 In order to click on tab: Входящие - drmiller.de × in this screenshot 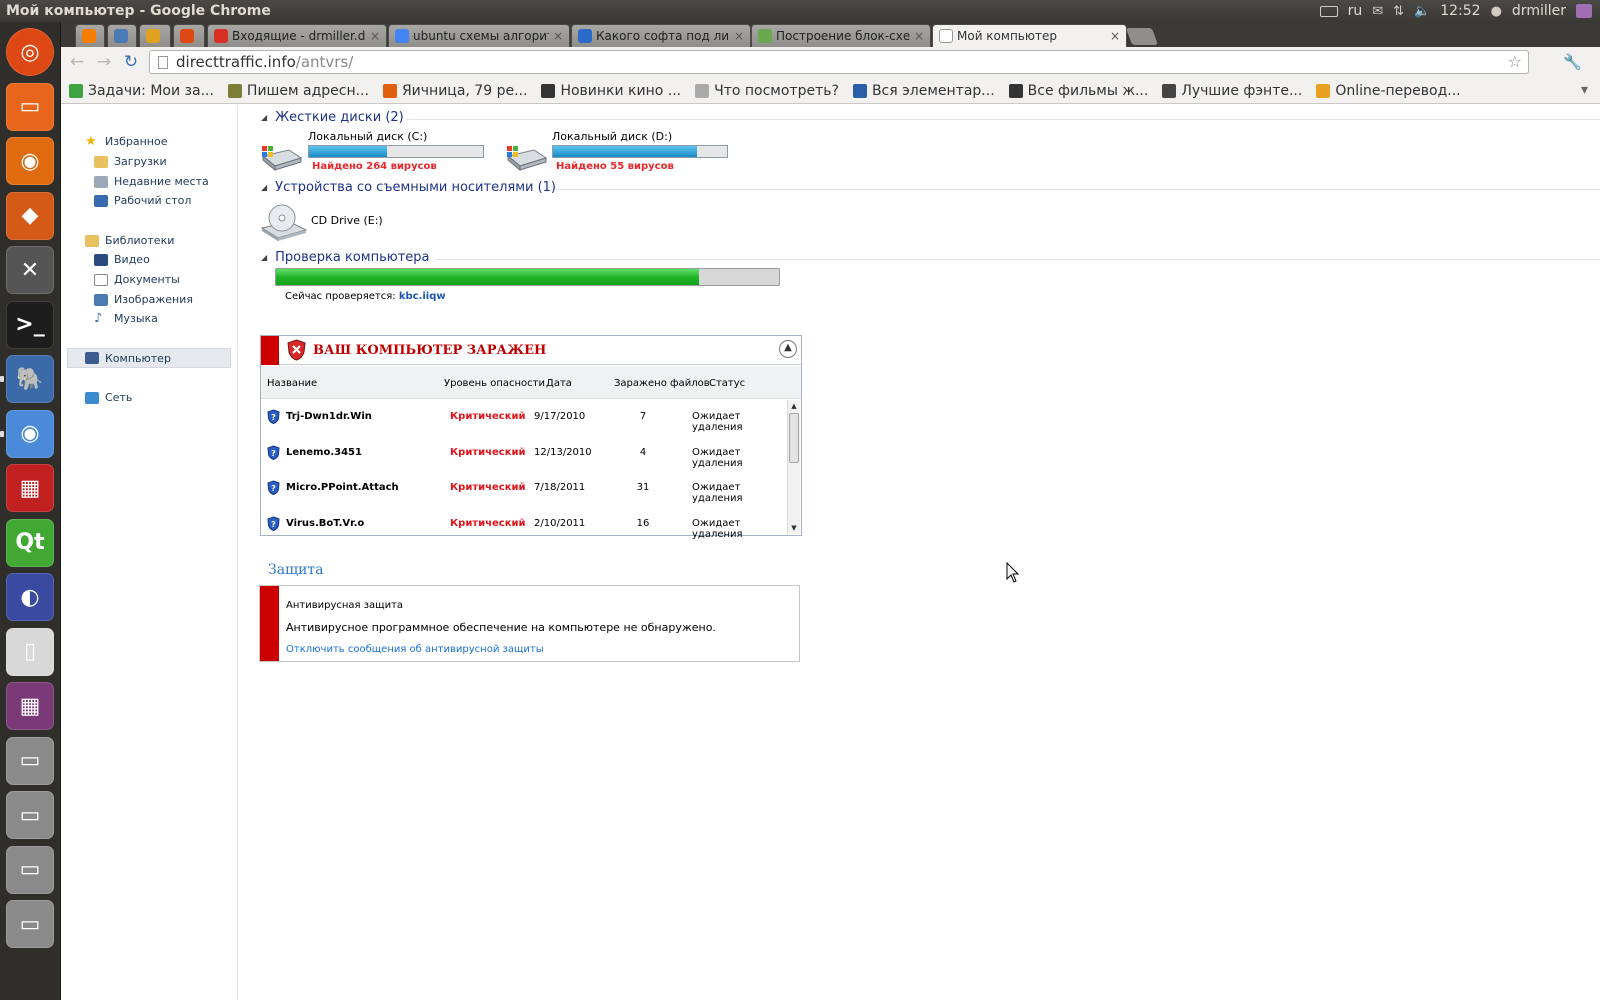, I will do `click(297, 35)`.